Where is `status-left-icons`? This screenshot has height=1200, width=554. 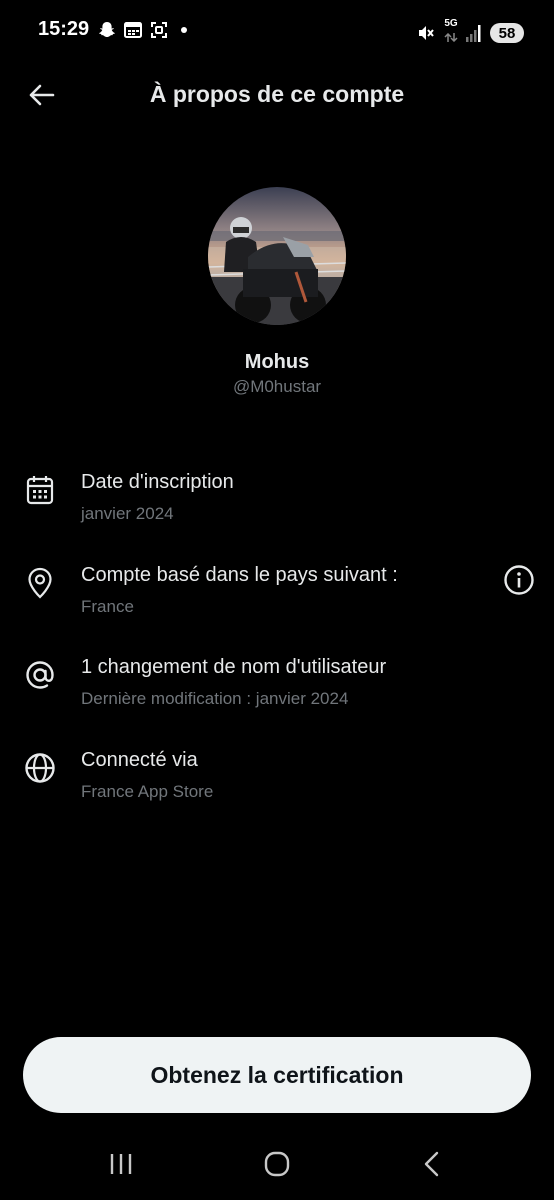
status-left-icons is located at coordinates (142, 30).